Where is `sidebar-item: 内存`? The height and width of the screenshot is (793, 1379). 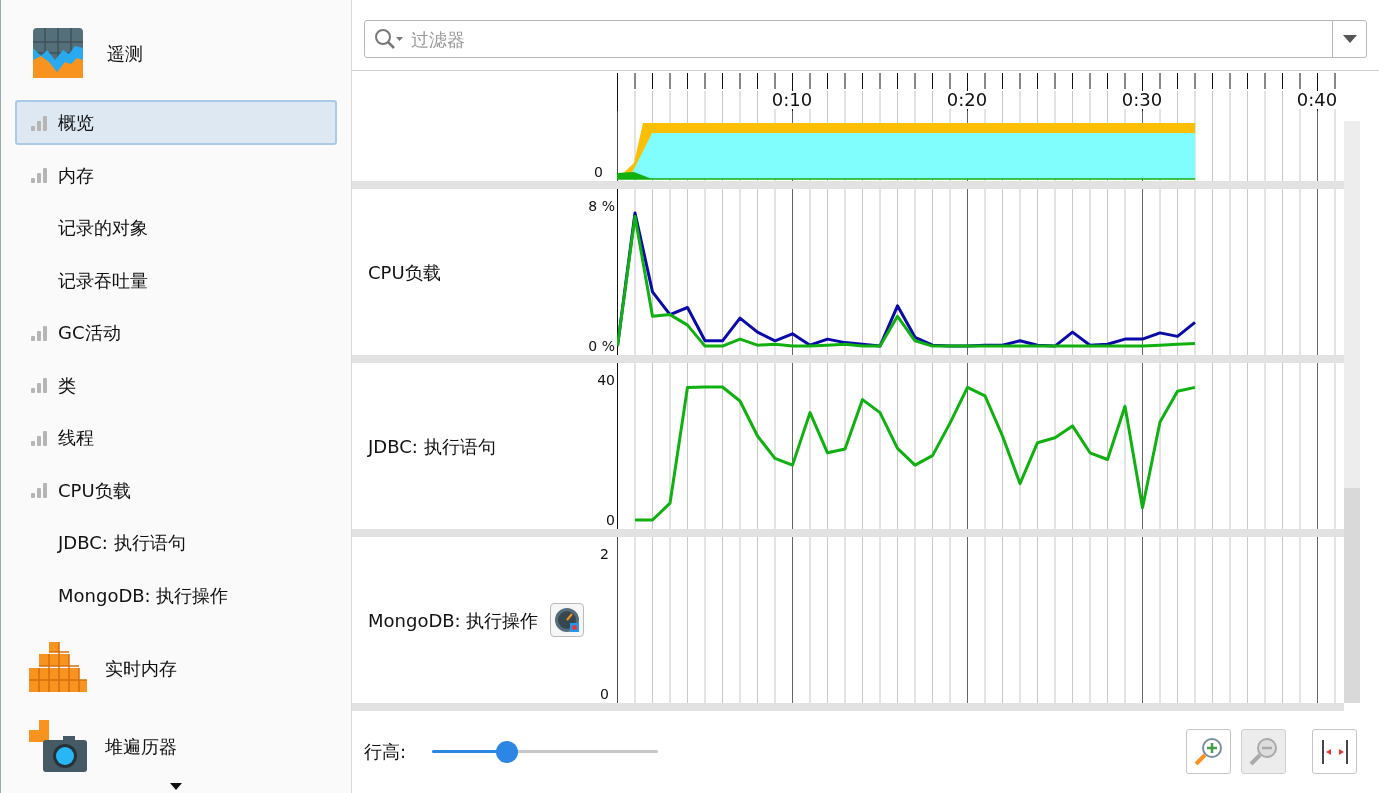 sidebar-item: 内存 is located at coordinates (176, 175).